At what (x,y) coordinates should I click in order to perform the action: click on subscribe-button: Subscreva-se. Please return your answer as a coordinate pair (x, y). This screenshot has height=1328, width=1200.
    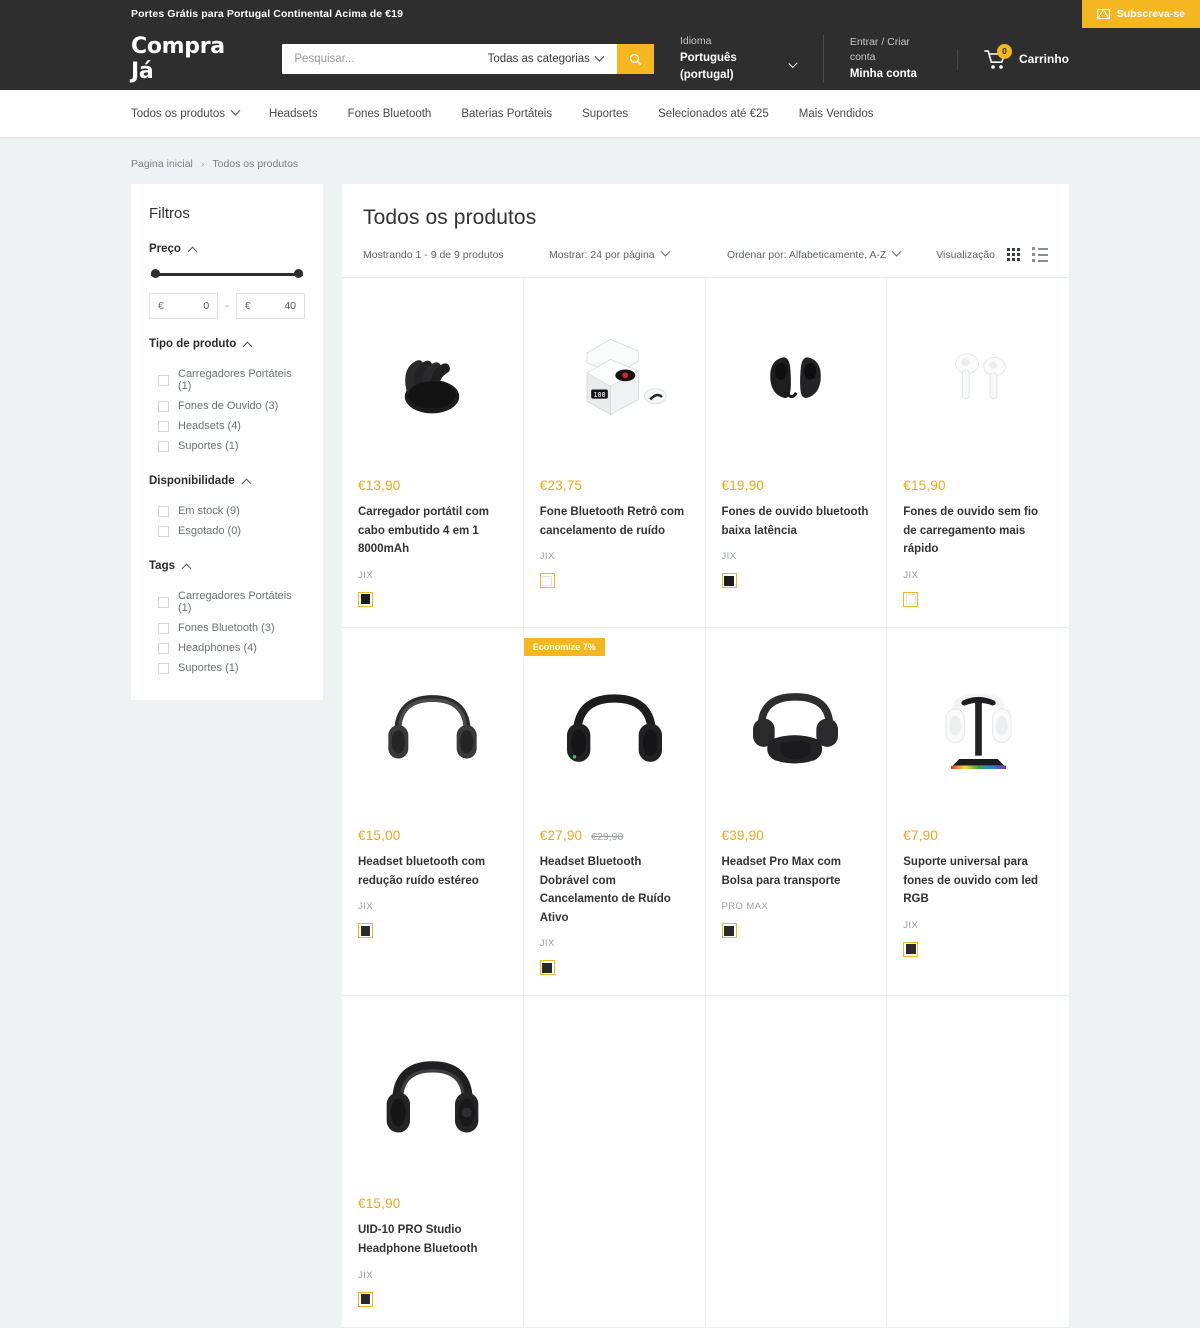
    Looking at the image, I should click on (1140, 14).